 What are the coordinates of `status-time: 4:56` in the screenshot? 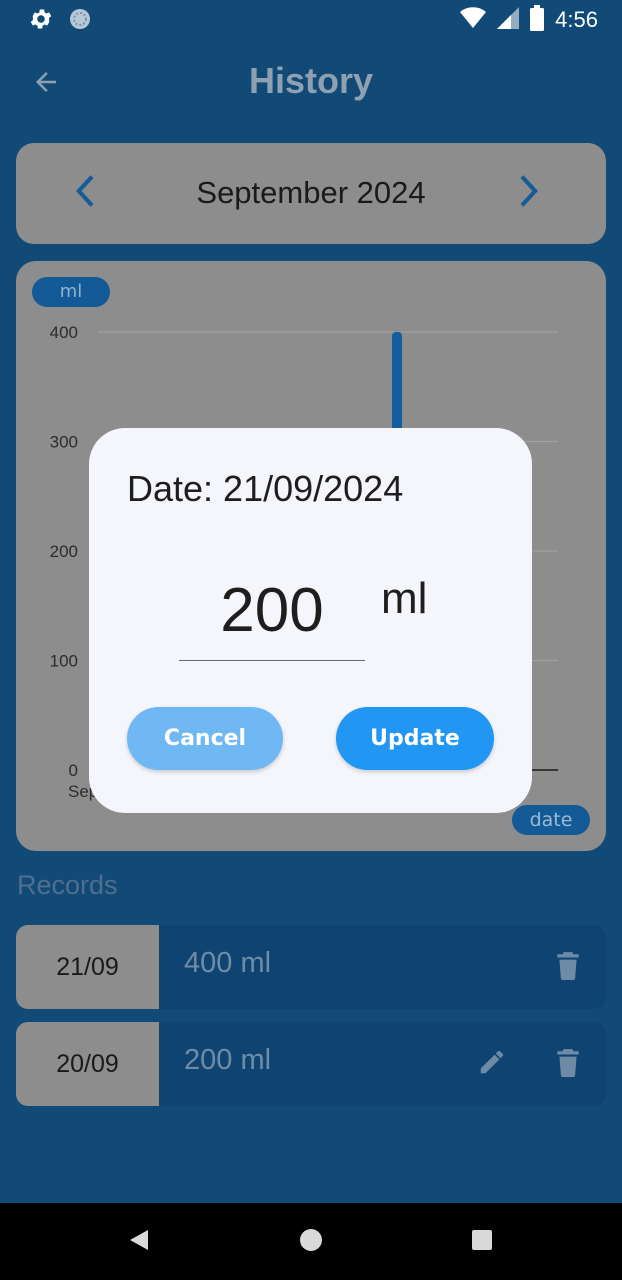 It's located at (576, 19).